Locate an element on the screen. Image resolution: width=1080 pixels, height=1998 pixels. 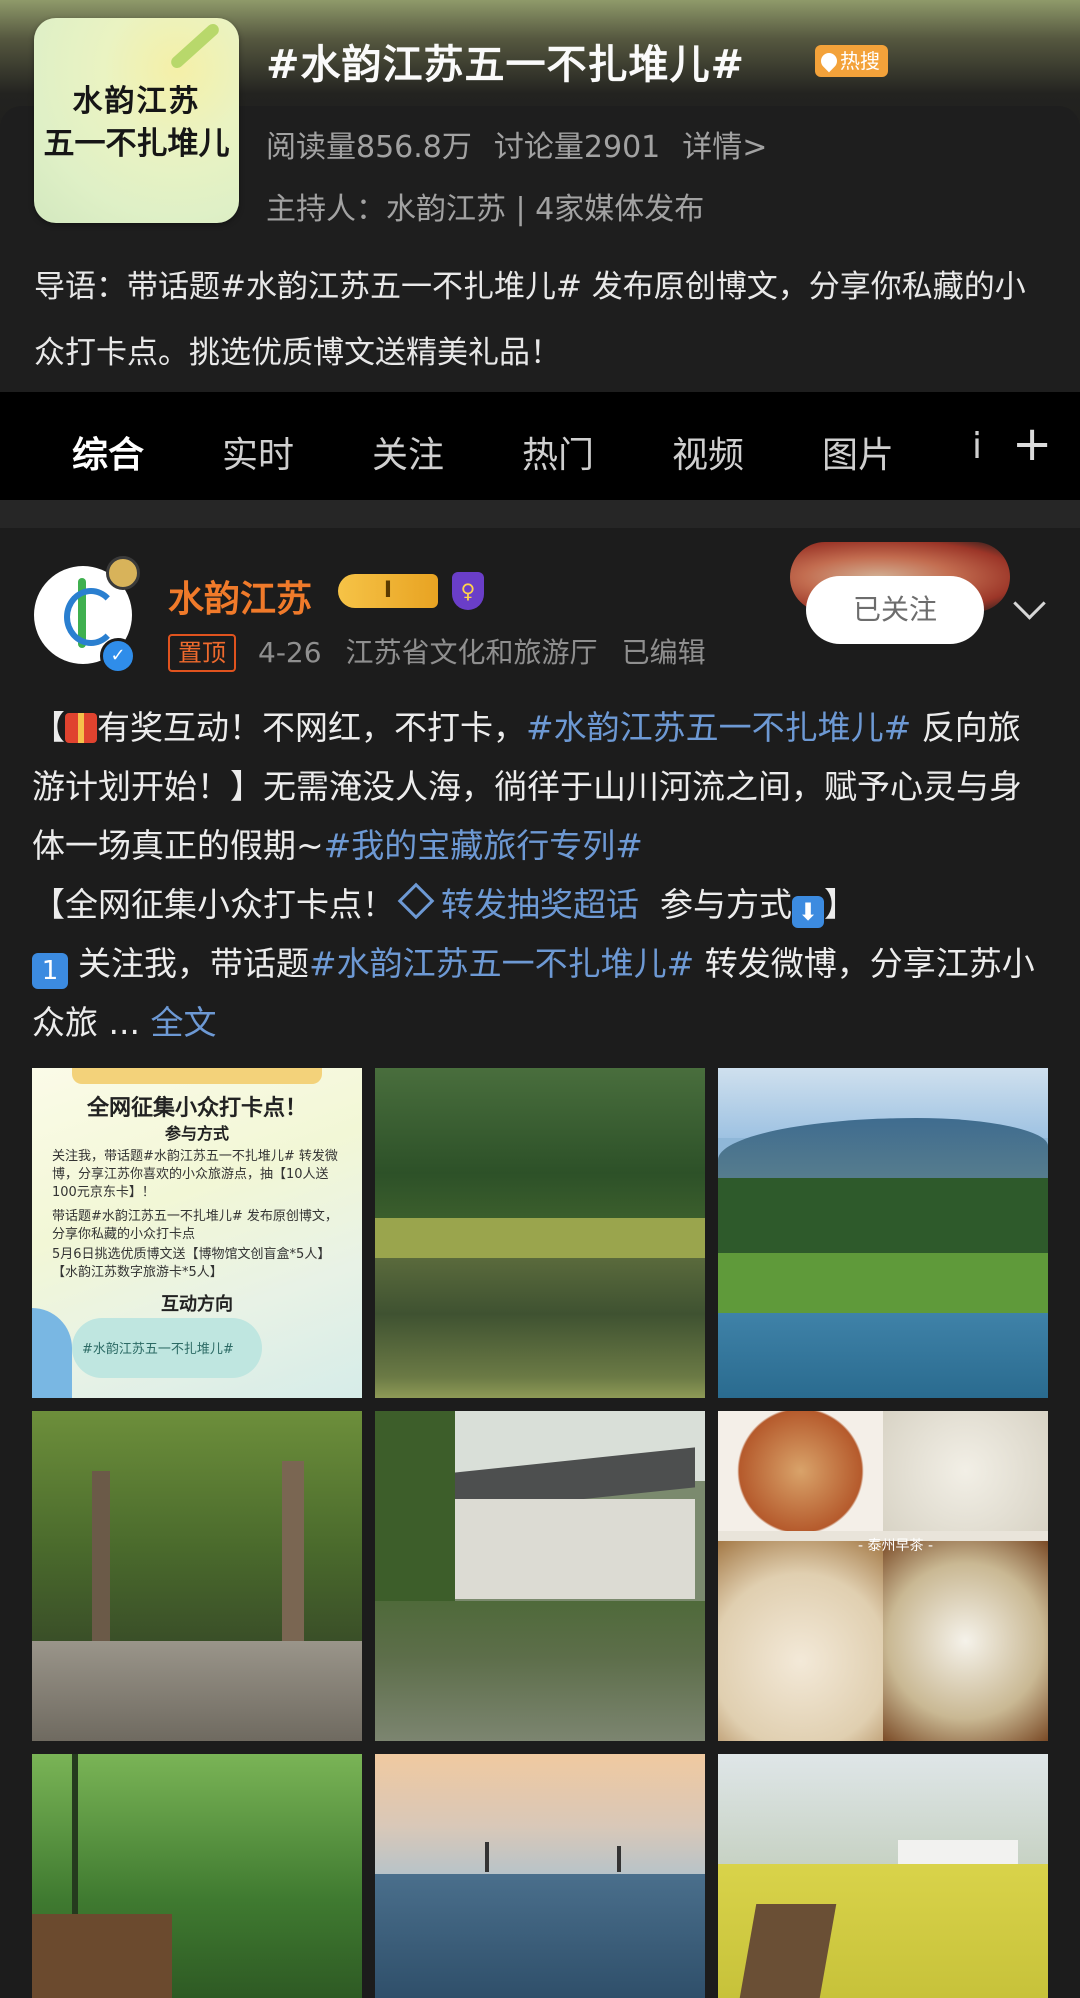
tab-bar: 综合 实时 关注 热门 视频 图片 i + is located at coordinates (540, 446).